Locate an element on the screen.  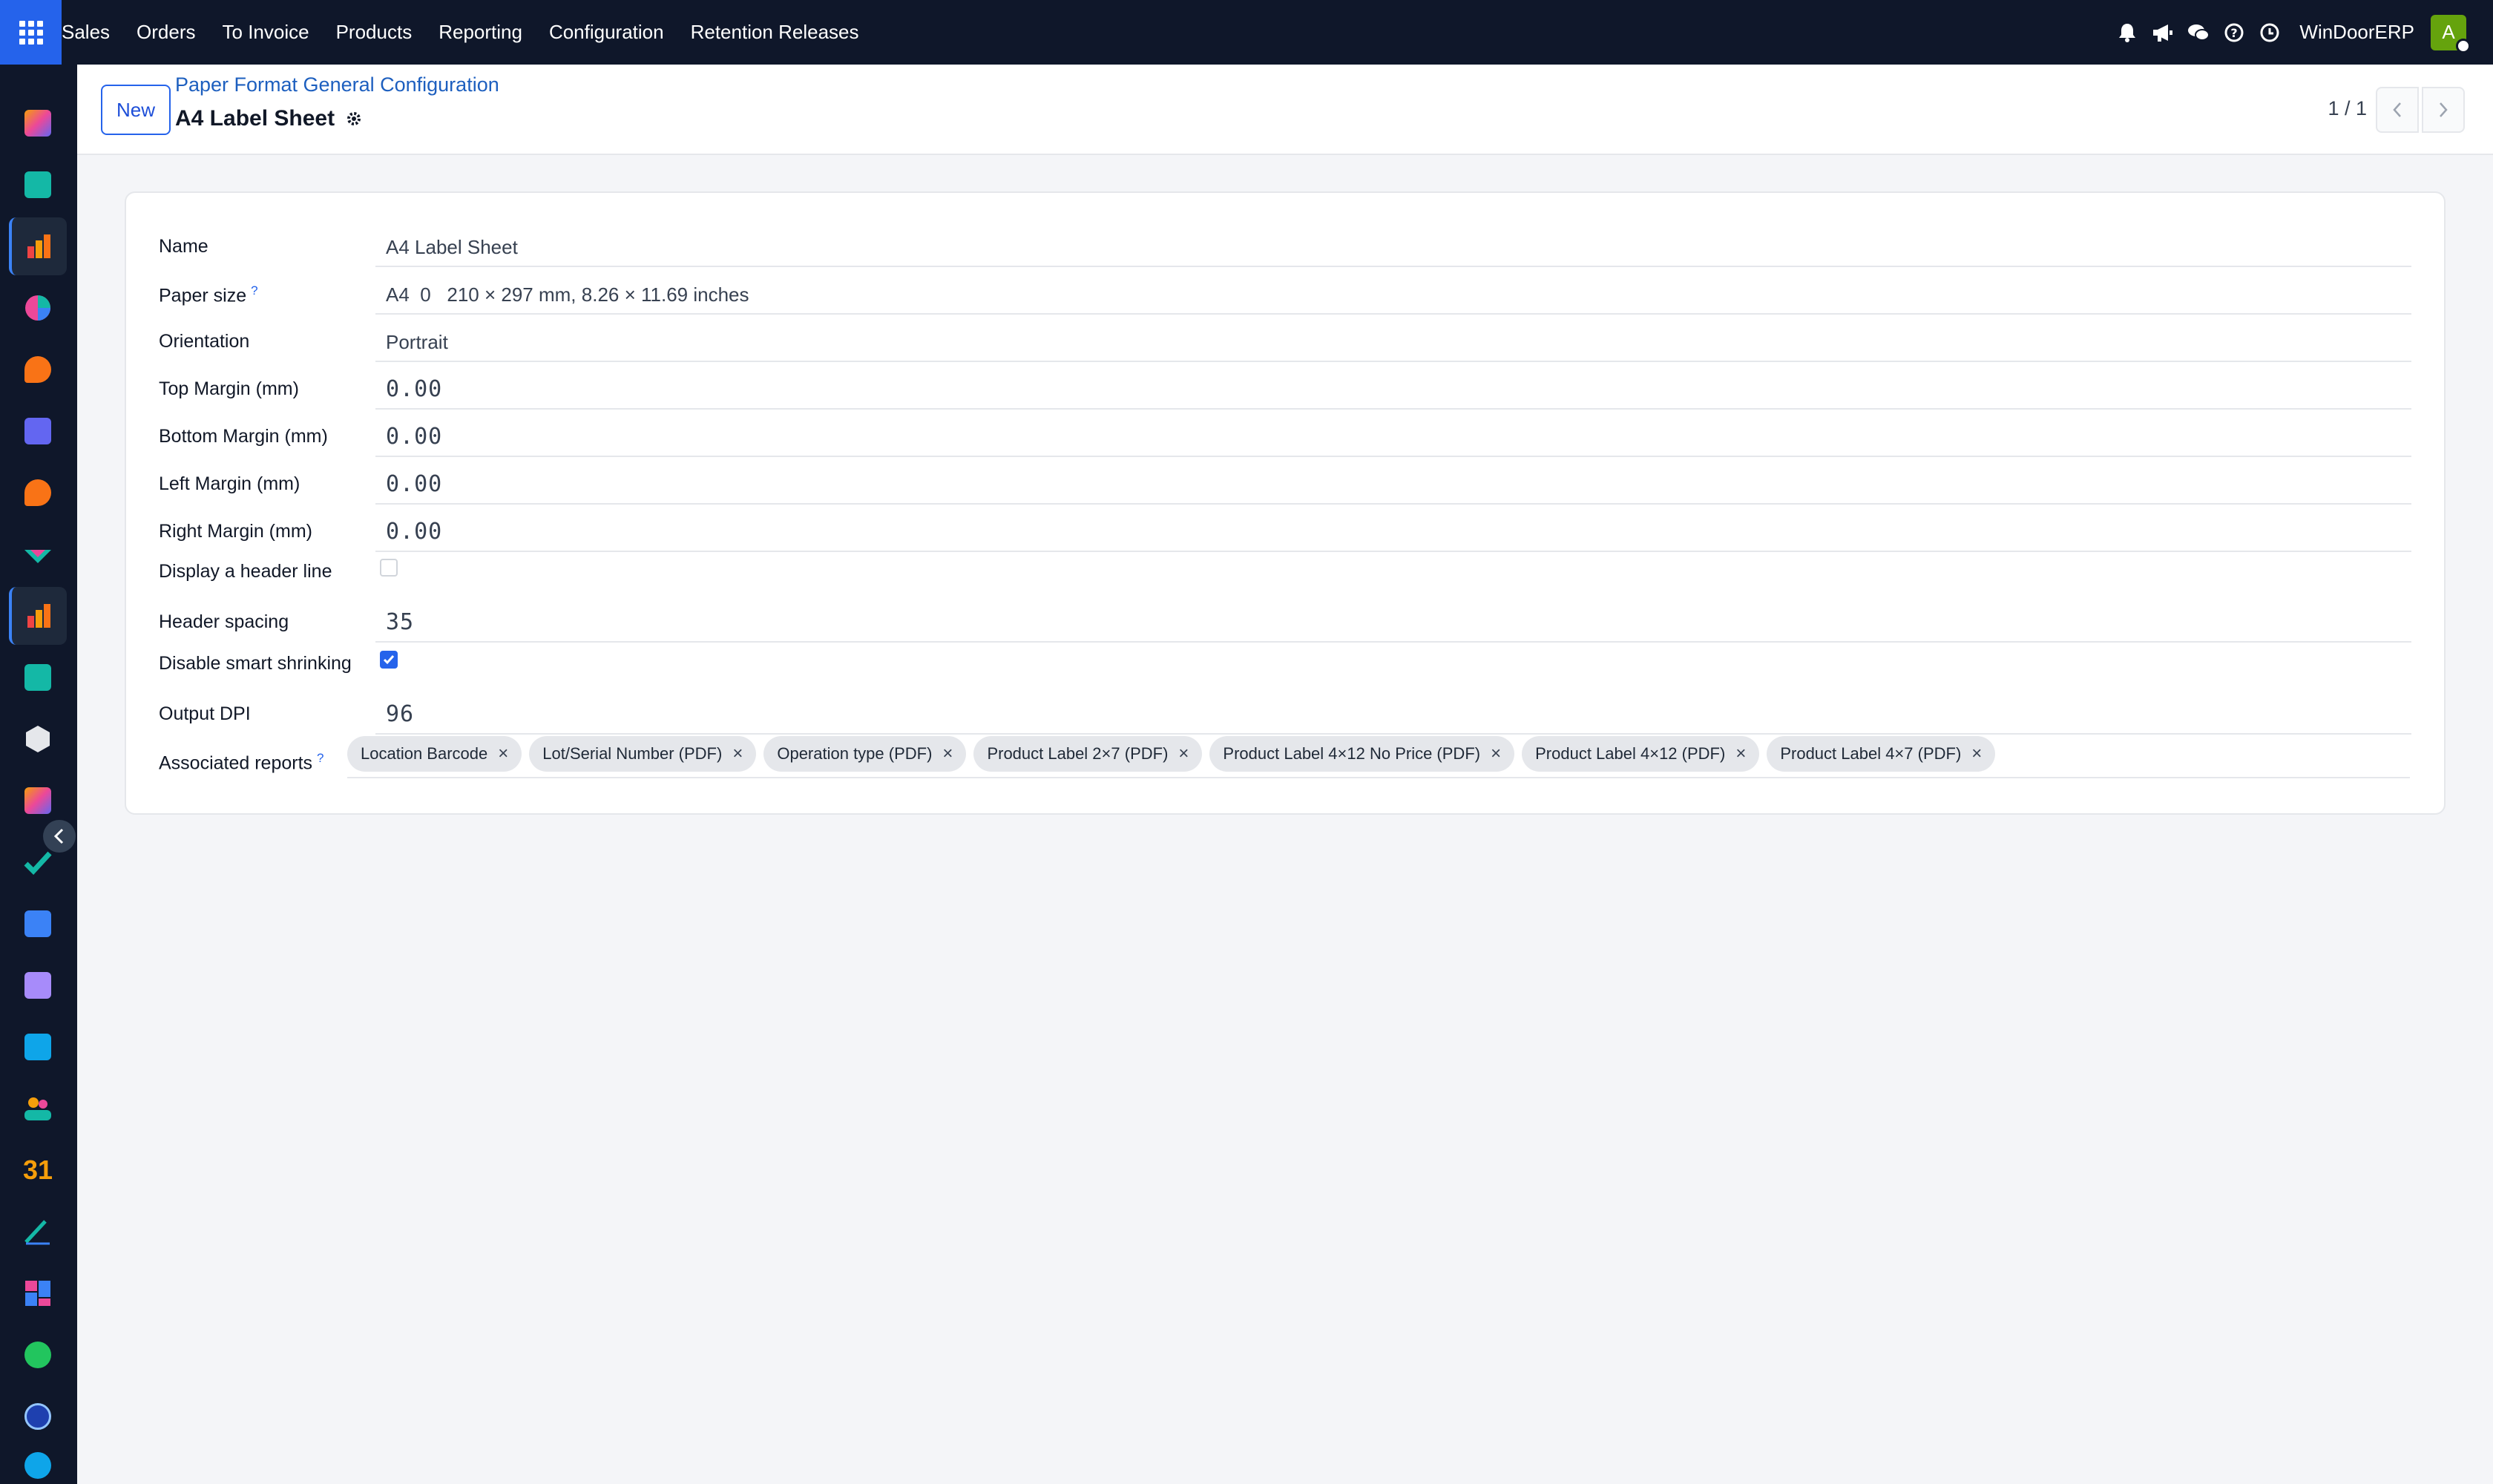
calendar-icon: 31 is located at coordinates (37, 1170).